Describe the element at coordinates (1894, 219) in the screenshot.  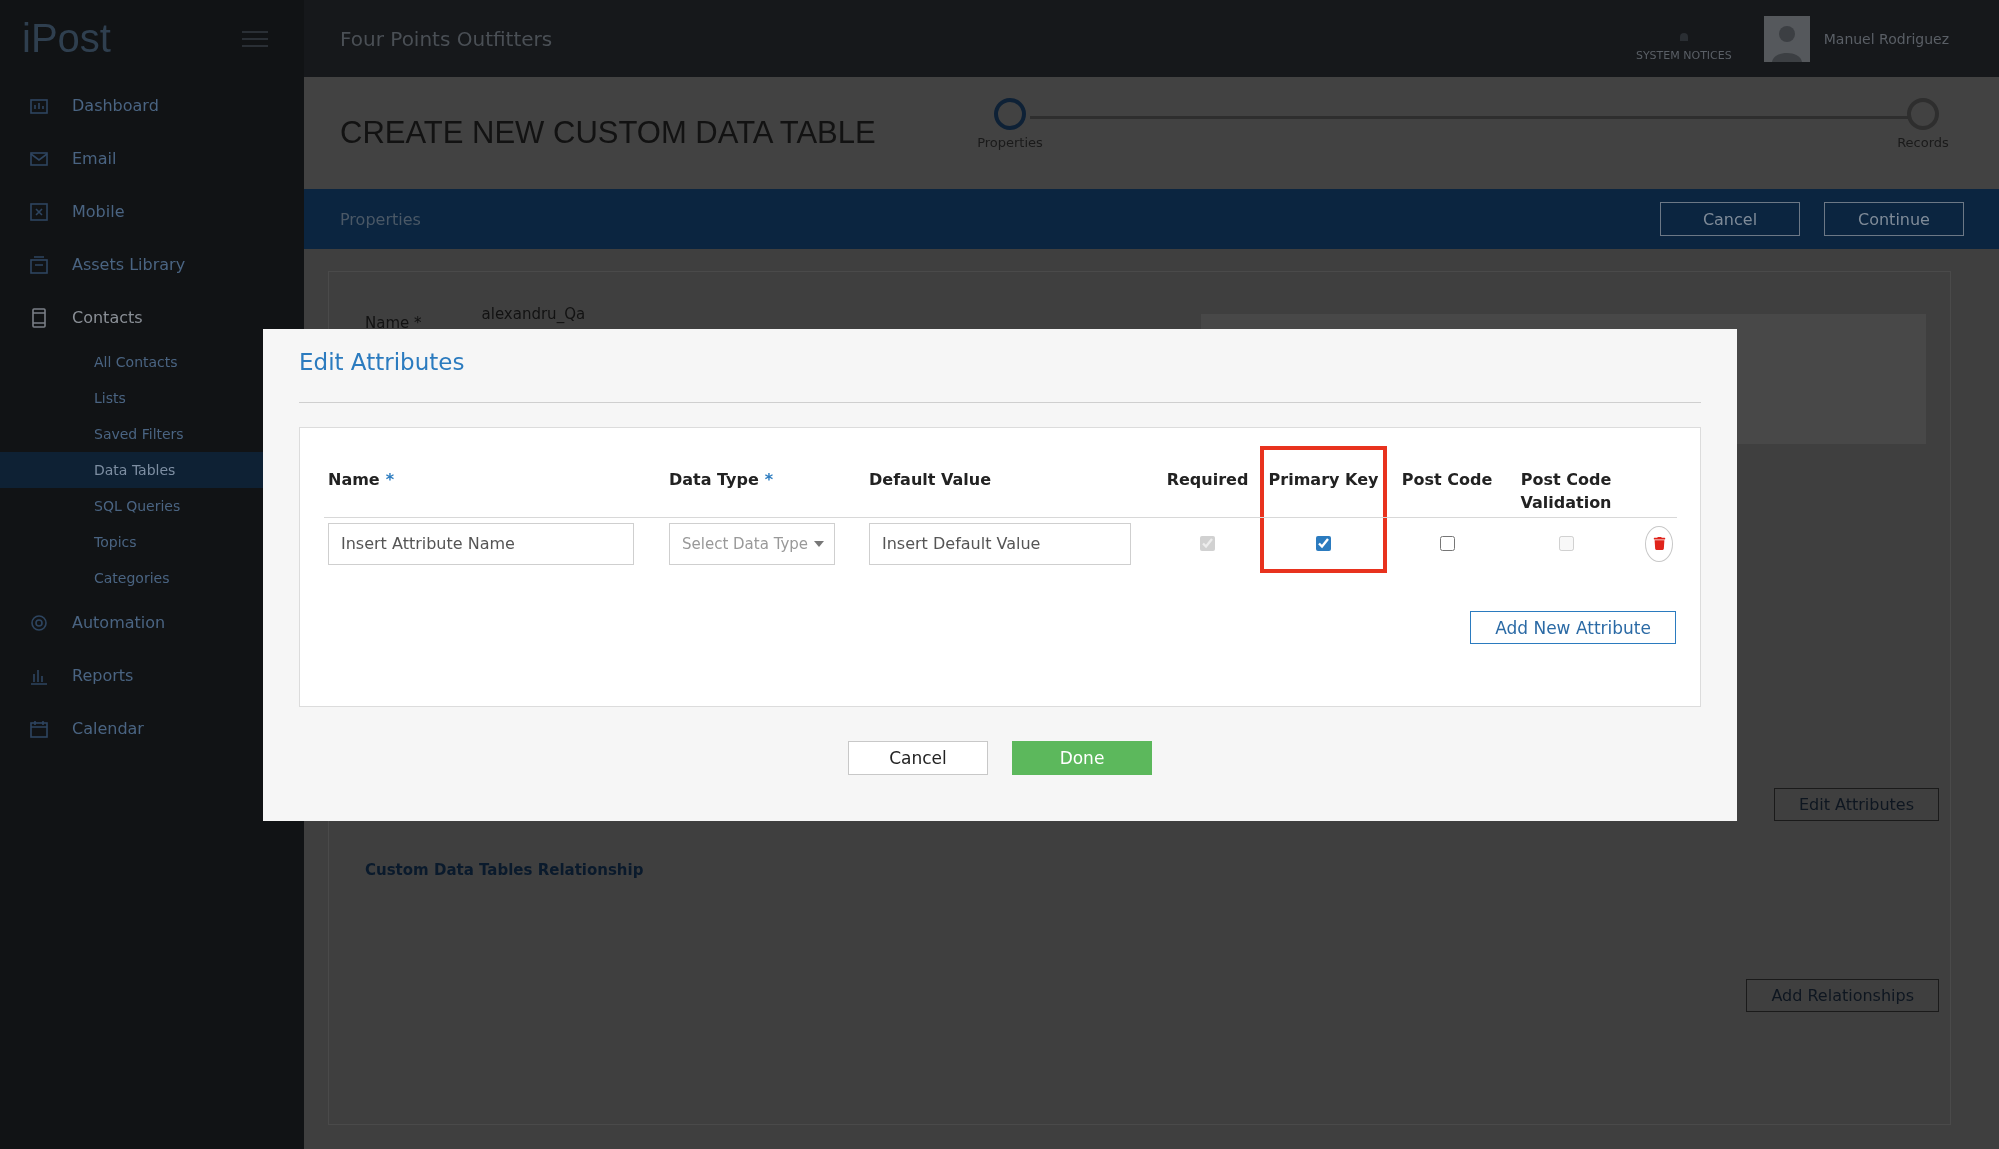
I see `toolbar-button: Continue` at that location.